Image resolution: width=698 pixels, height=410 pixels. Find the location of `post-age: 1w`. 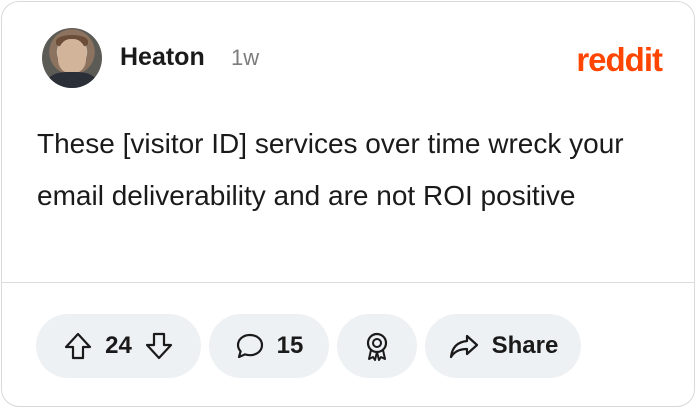

post-age: 1w is located at coordinates (245, 57).